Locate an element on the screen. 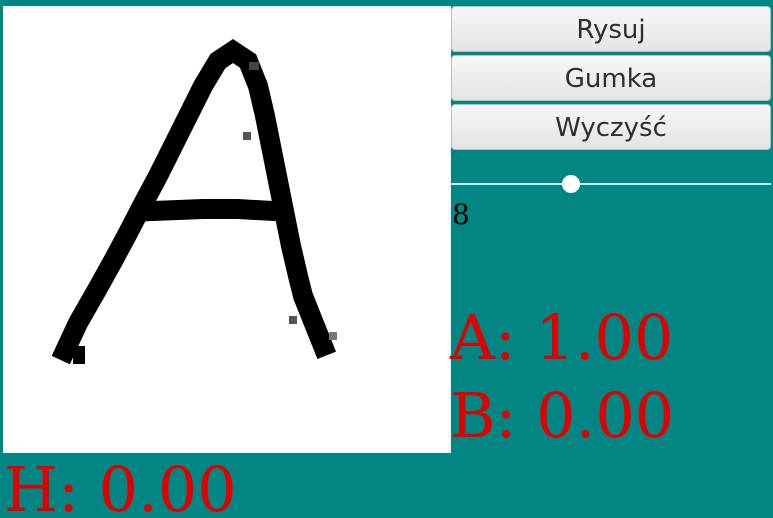  brush-size-slider is located at coordinates (611, 184).